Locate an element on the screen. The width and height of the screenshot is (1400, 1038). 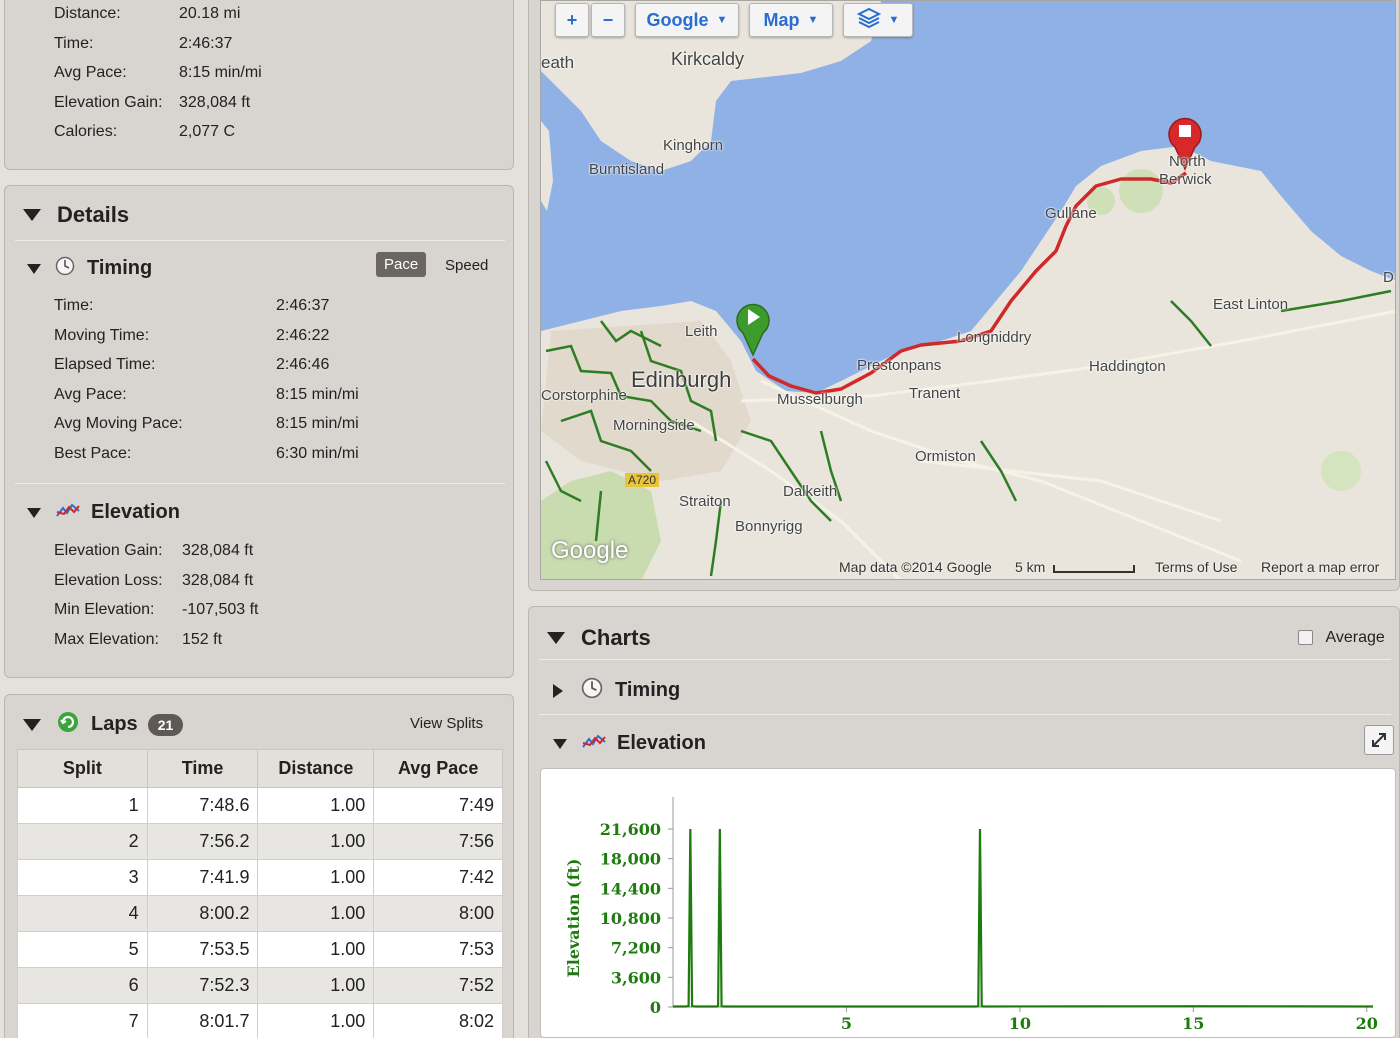
laps-title: Laps is located at coordinates (114, 724).